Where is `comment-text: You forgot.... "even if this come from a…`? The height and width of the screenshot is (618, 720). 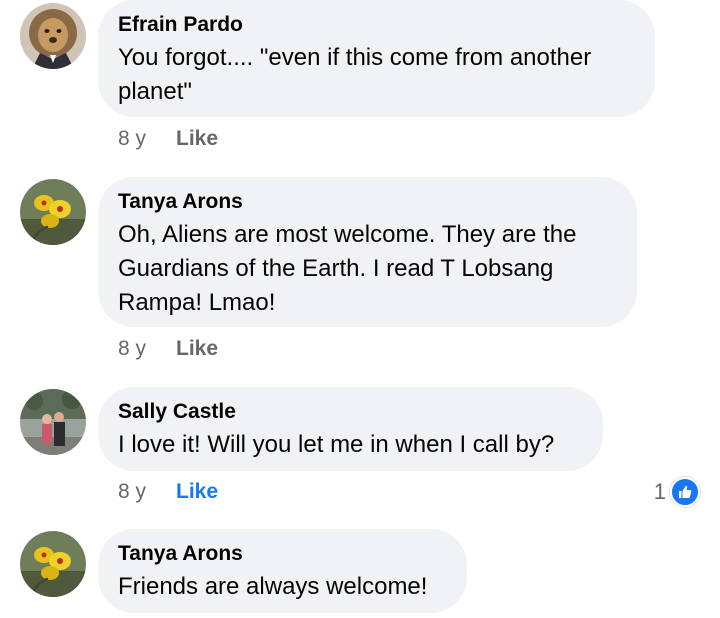 comment-text: You forgot.... "even if this come from a… is located at coordinates (376, 75).